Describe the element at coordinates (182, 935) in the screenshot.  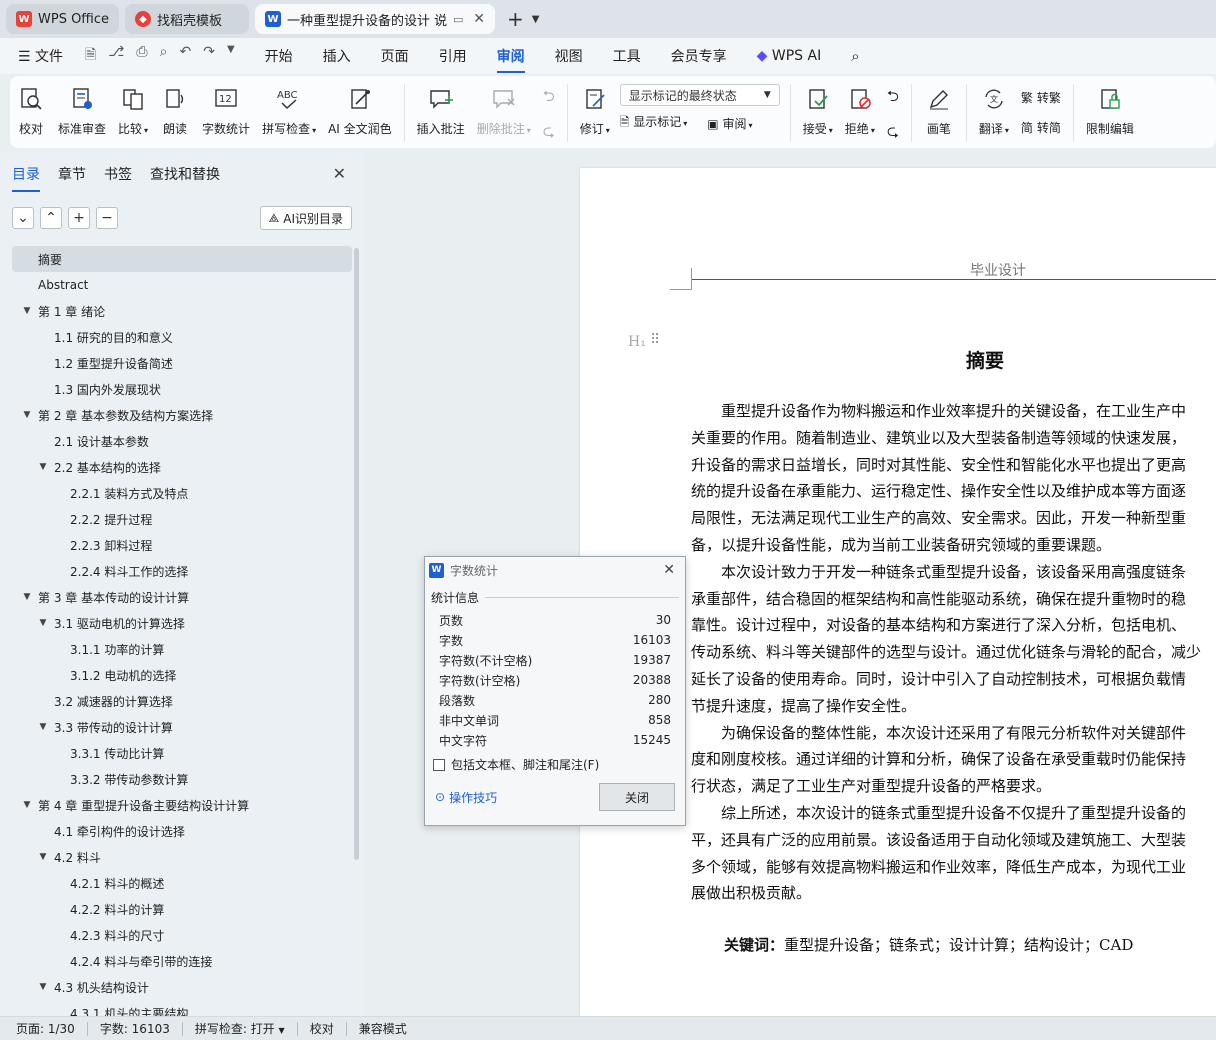
I see `toc-item: 4.2.3 料斗的尺寸` at that location.